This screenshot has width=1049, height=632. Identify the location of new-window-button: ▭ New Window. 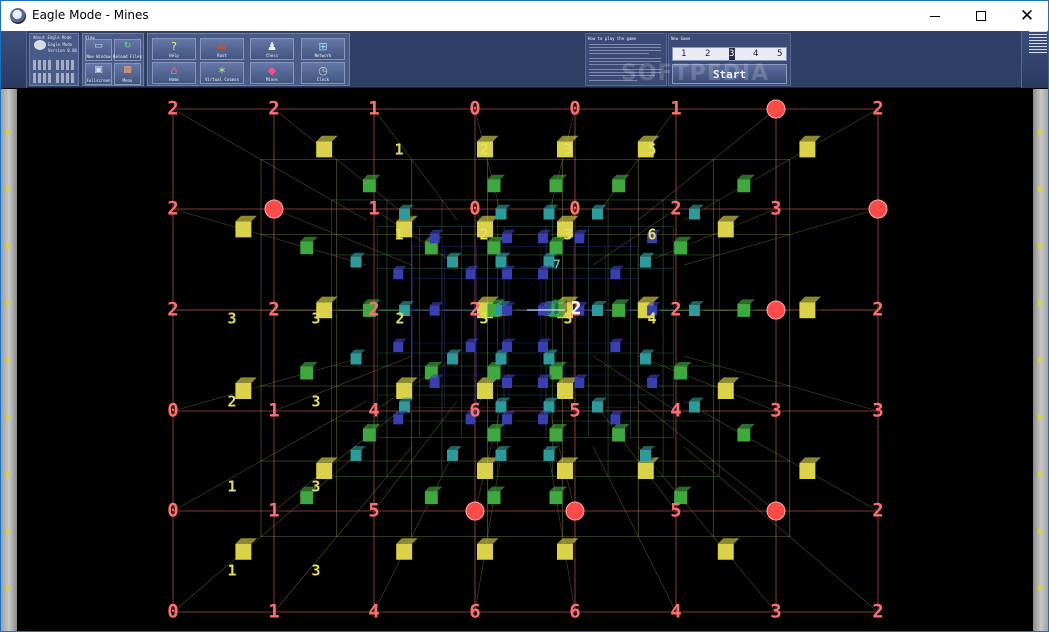
(98, 50).